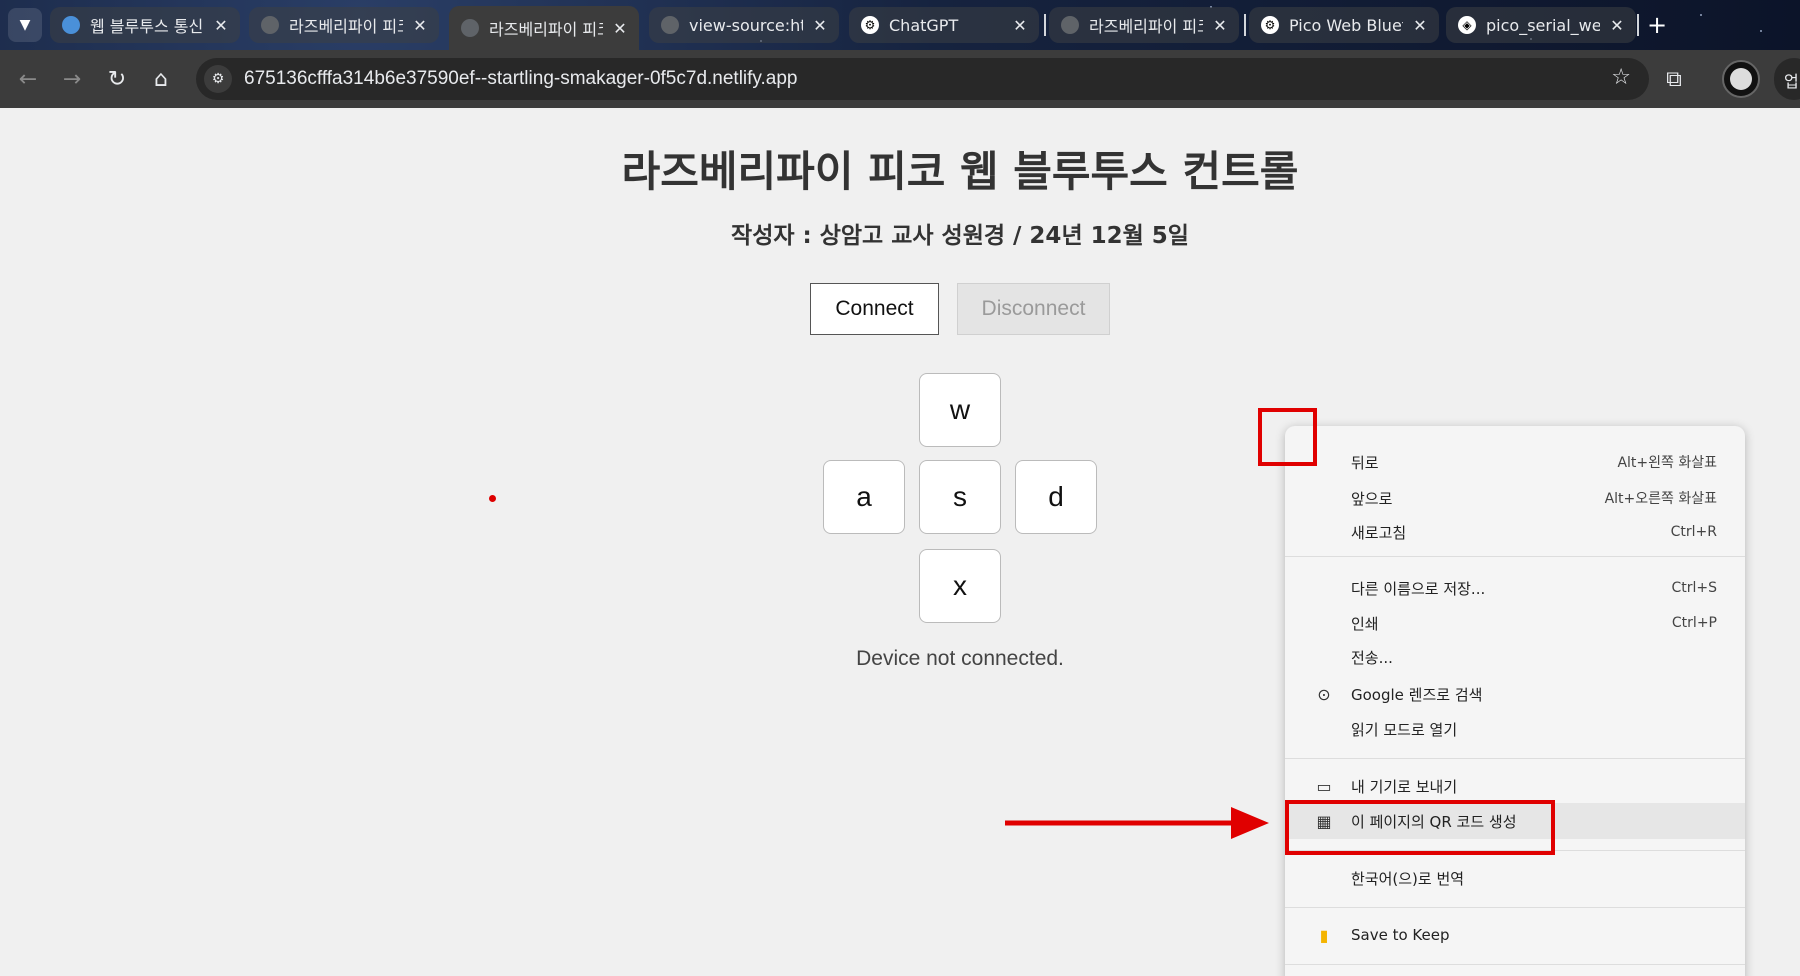  Describe the element at coordinates (1660, 499) in the screenshot. I see `menu-item-shortcut: Alt+오른쪽 화살표` at that location.